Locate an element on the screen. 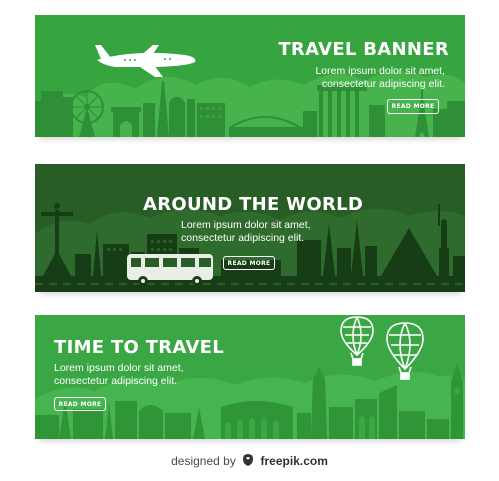  airplane-icon is located at coordinates (145, 61).